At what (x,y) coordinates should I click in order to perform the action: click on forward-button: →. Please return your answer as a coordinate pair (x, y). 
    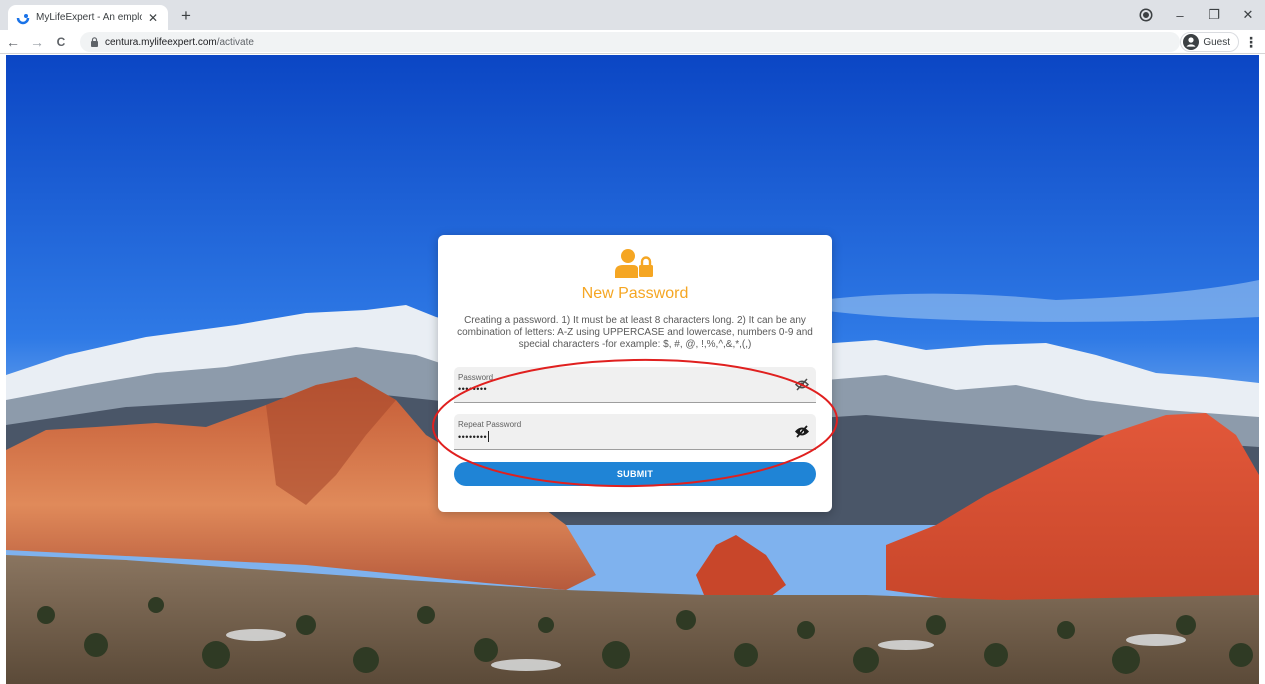
    Looking at the image, I should click on (37, 42).